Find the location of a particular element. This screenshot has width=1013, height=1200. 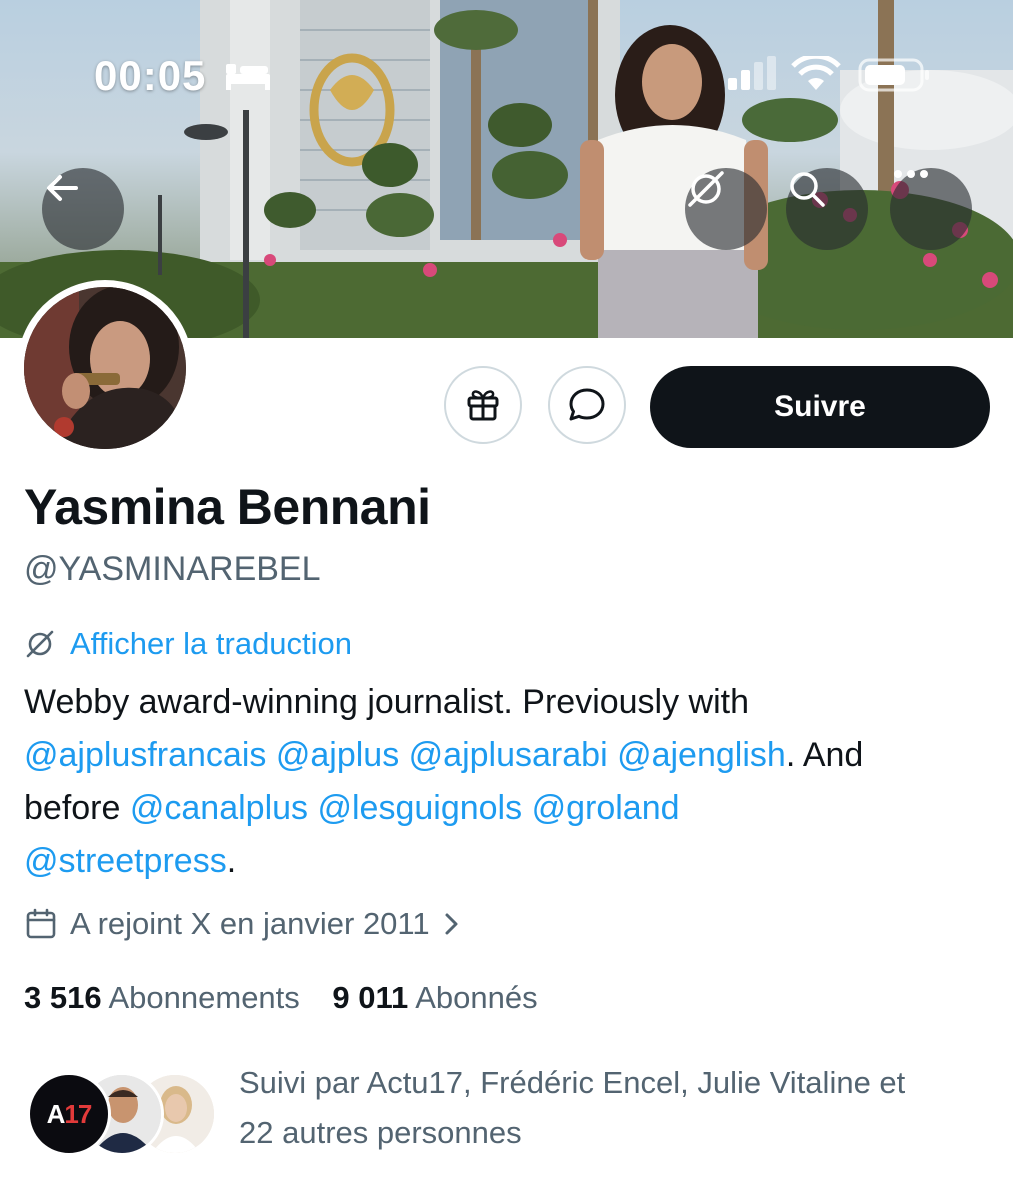

sleep-mode-icon is located at coordinates (248, 77).